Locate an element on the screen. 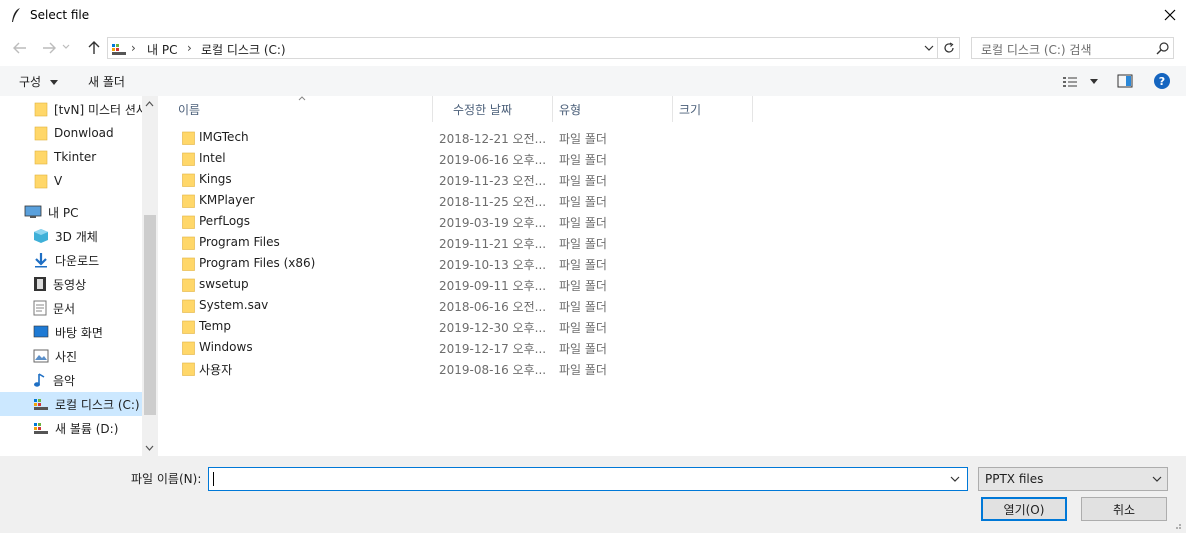  sidebar-item: 음악 is located at coordinates (71, 380).